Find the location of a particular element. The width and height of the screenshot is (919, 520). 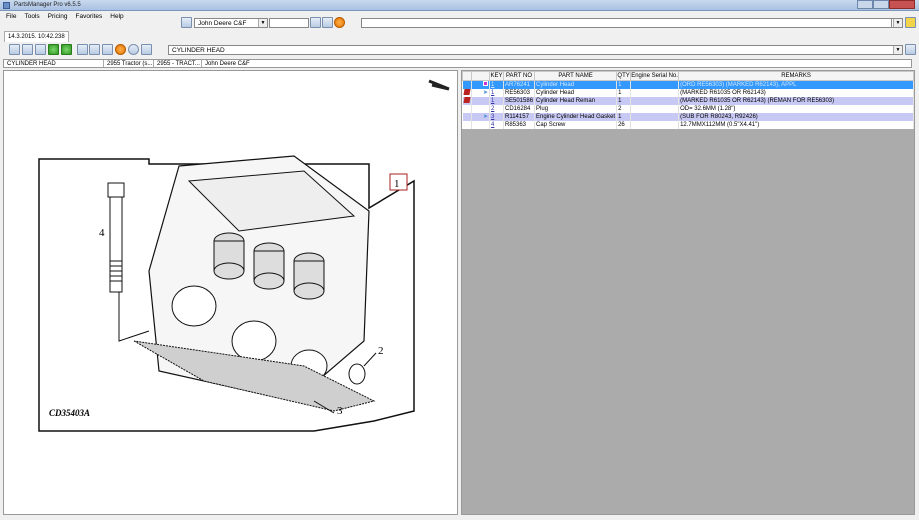

bulb-icon is located at coordinates (146, 49).